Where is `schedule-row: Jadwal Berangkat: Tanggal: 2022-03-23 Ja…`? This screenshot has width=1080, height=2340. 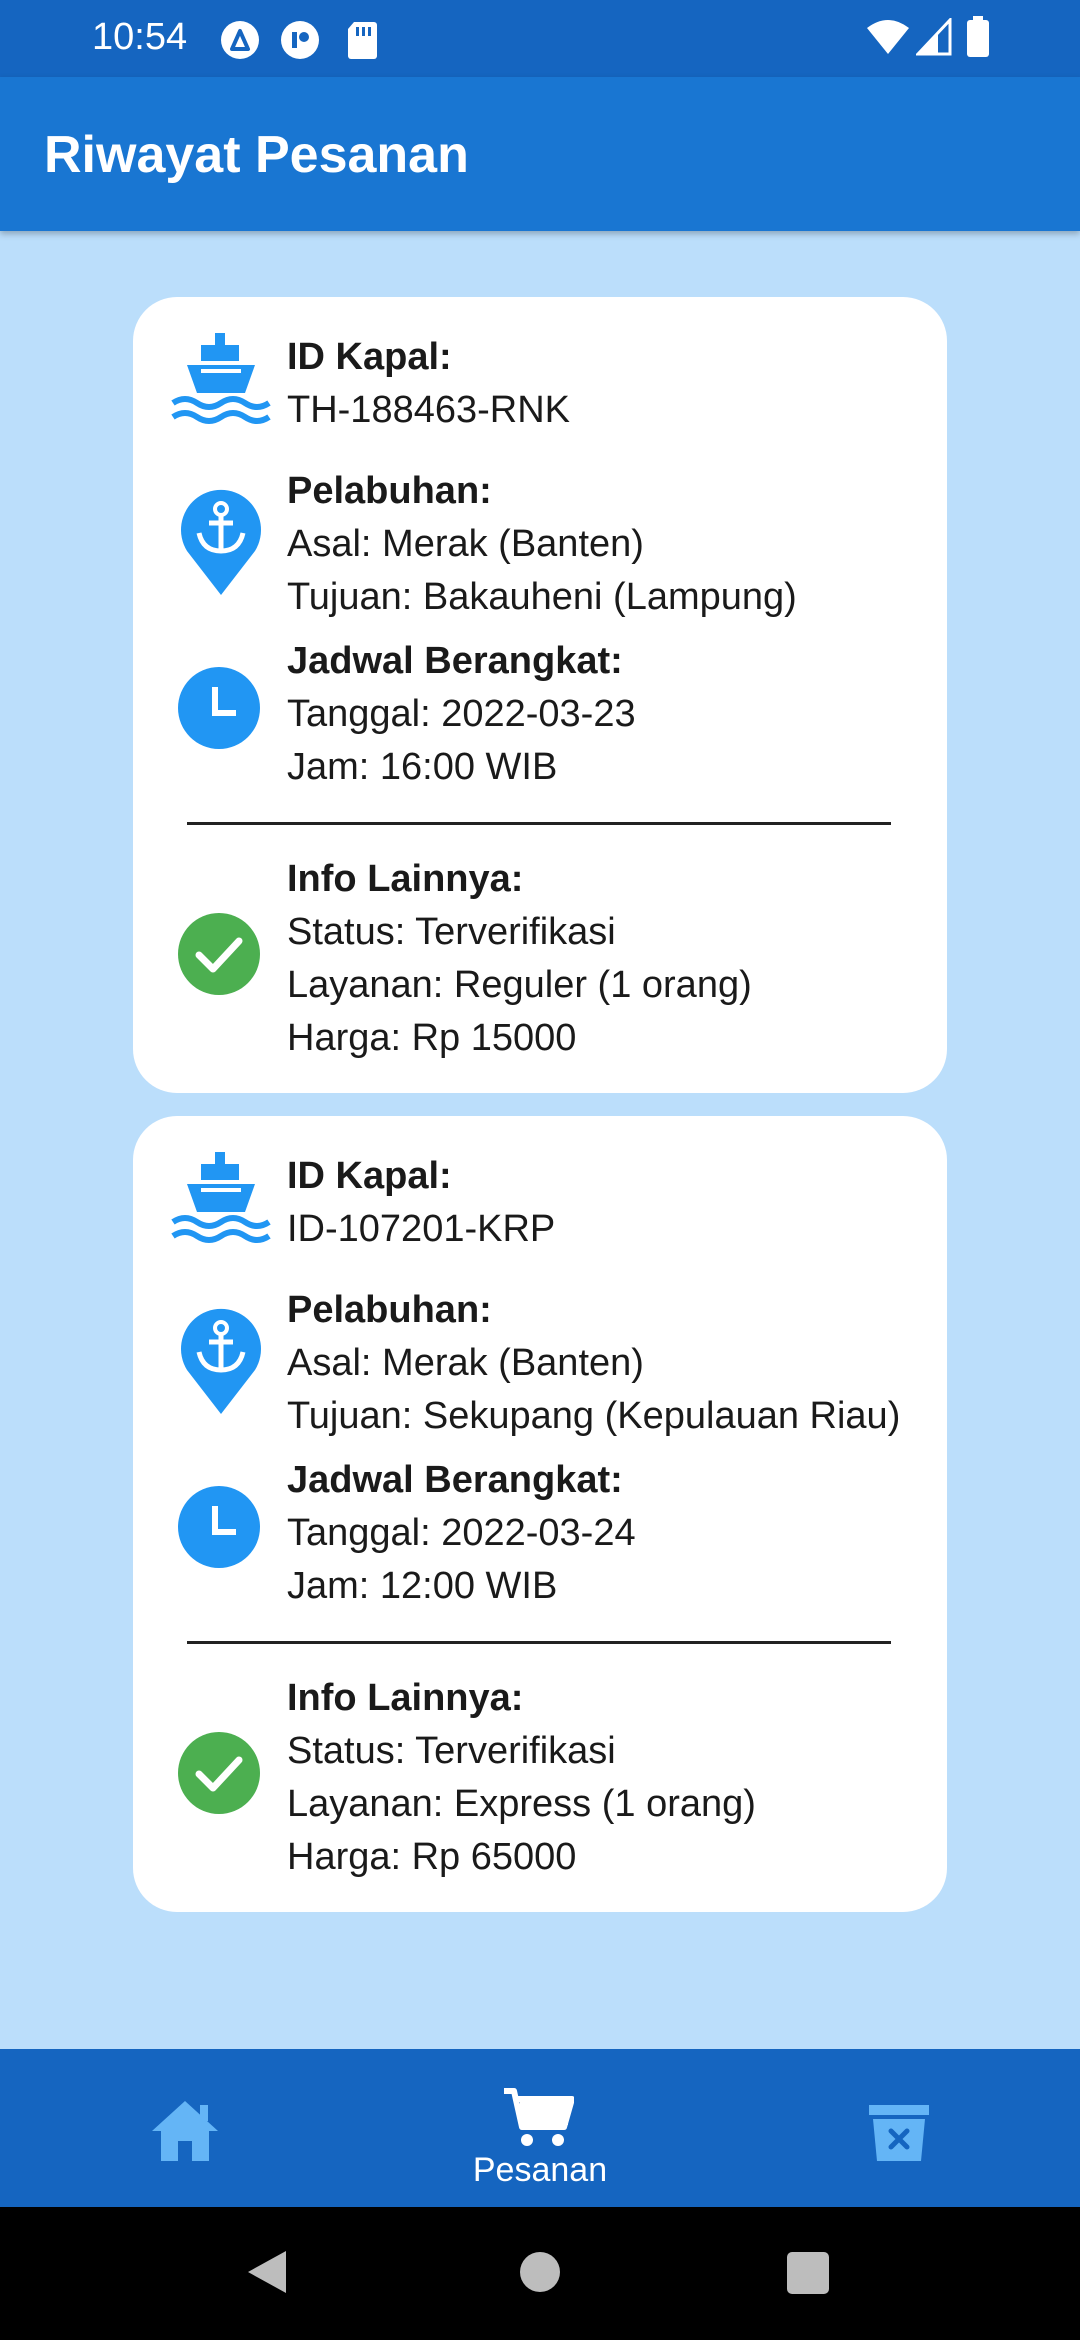
schedule-row: Jadwal Berangkat: Tanggal: 2022-03-23 Ja… is located at coordinates (540, 715).